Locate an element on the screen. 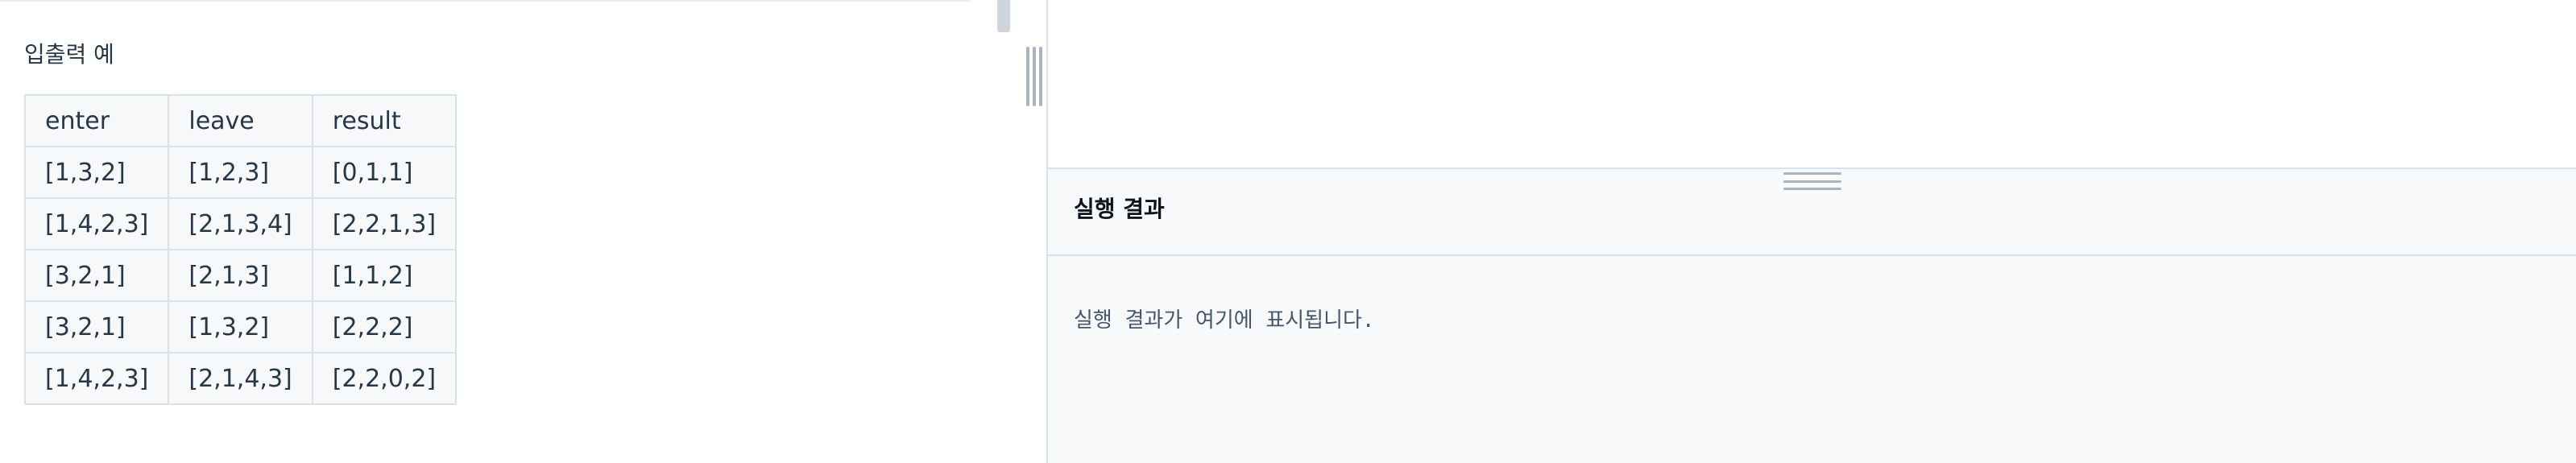  scrollbar-thumb is located at coordinates (1003, 16).